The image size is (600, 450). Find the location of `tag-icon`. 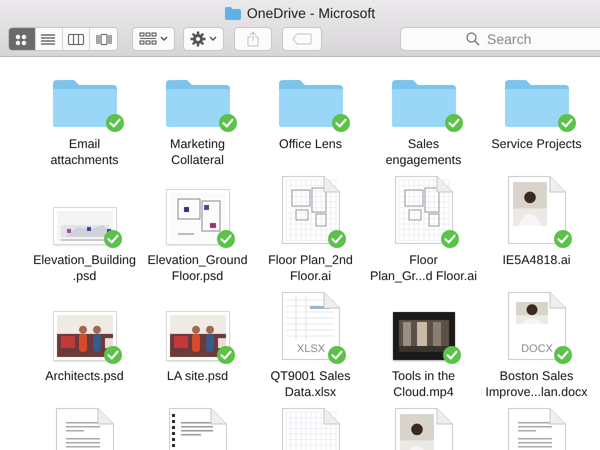

tag-icon is located at coordinates (302, 39).